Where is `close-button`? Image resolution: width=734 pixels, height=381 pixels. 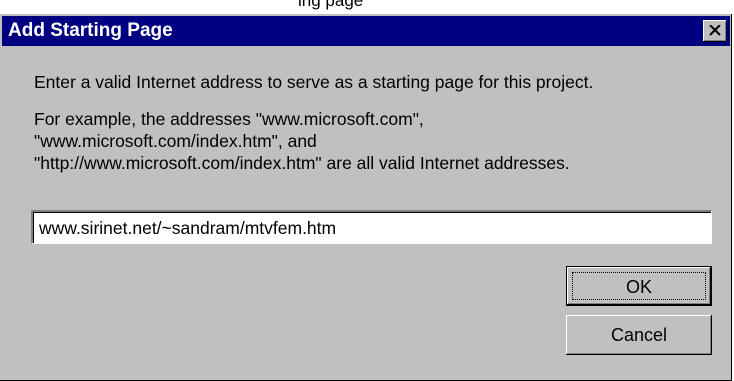 close-button is located at coordinates (715, 31).